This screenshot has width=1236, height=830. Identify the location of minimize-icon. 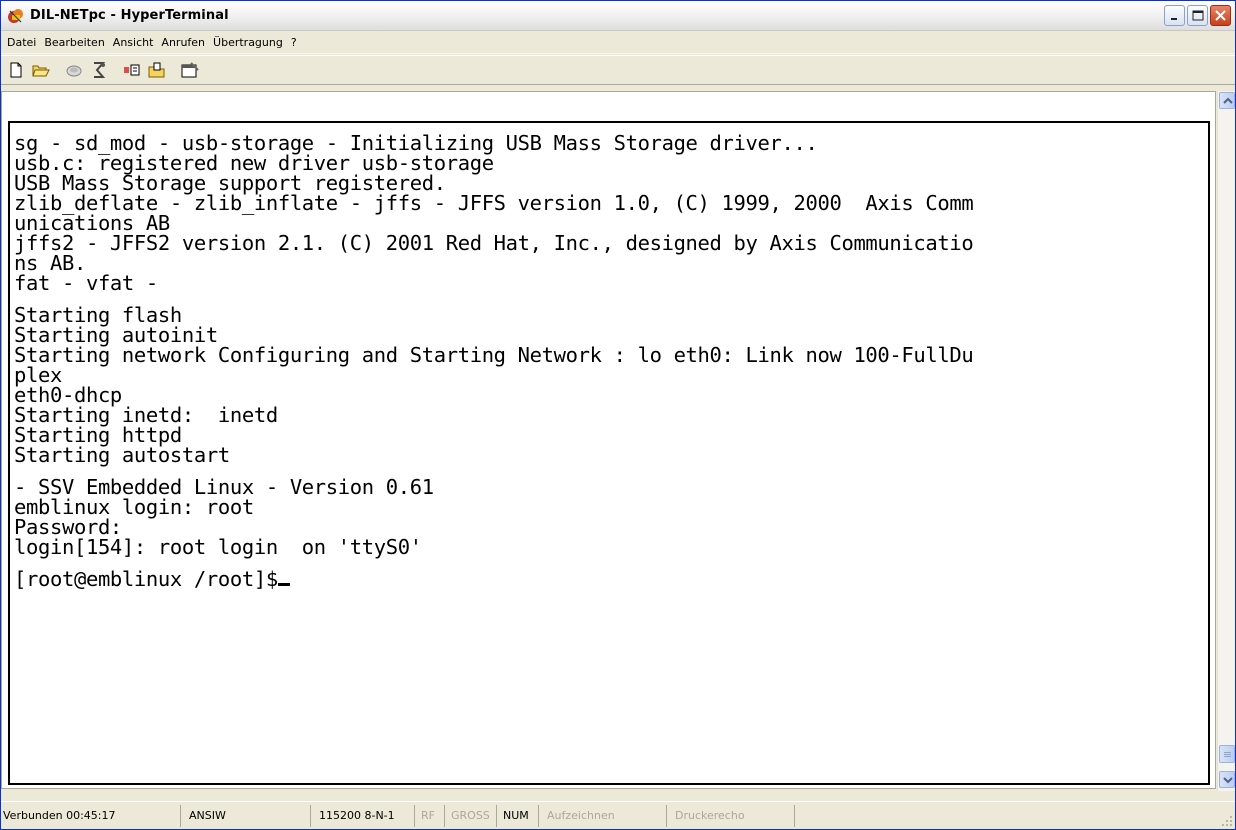
(1174, 19).